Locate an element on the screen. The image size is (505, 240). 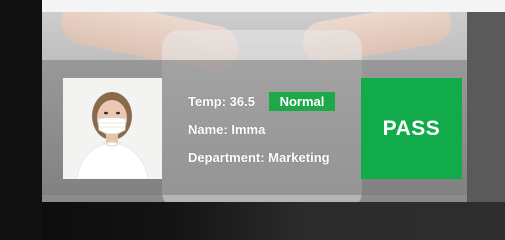
person-photo is located at coordinates (112, 128).